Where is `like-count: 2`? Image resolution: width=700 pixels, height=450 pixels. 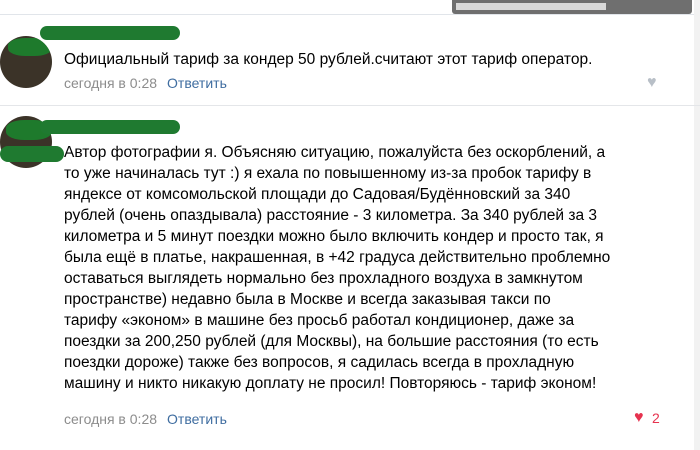 like-count: 2 is located at coordinates (656, 418).